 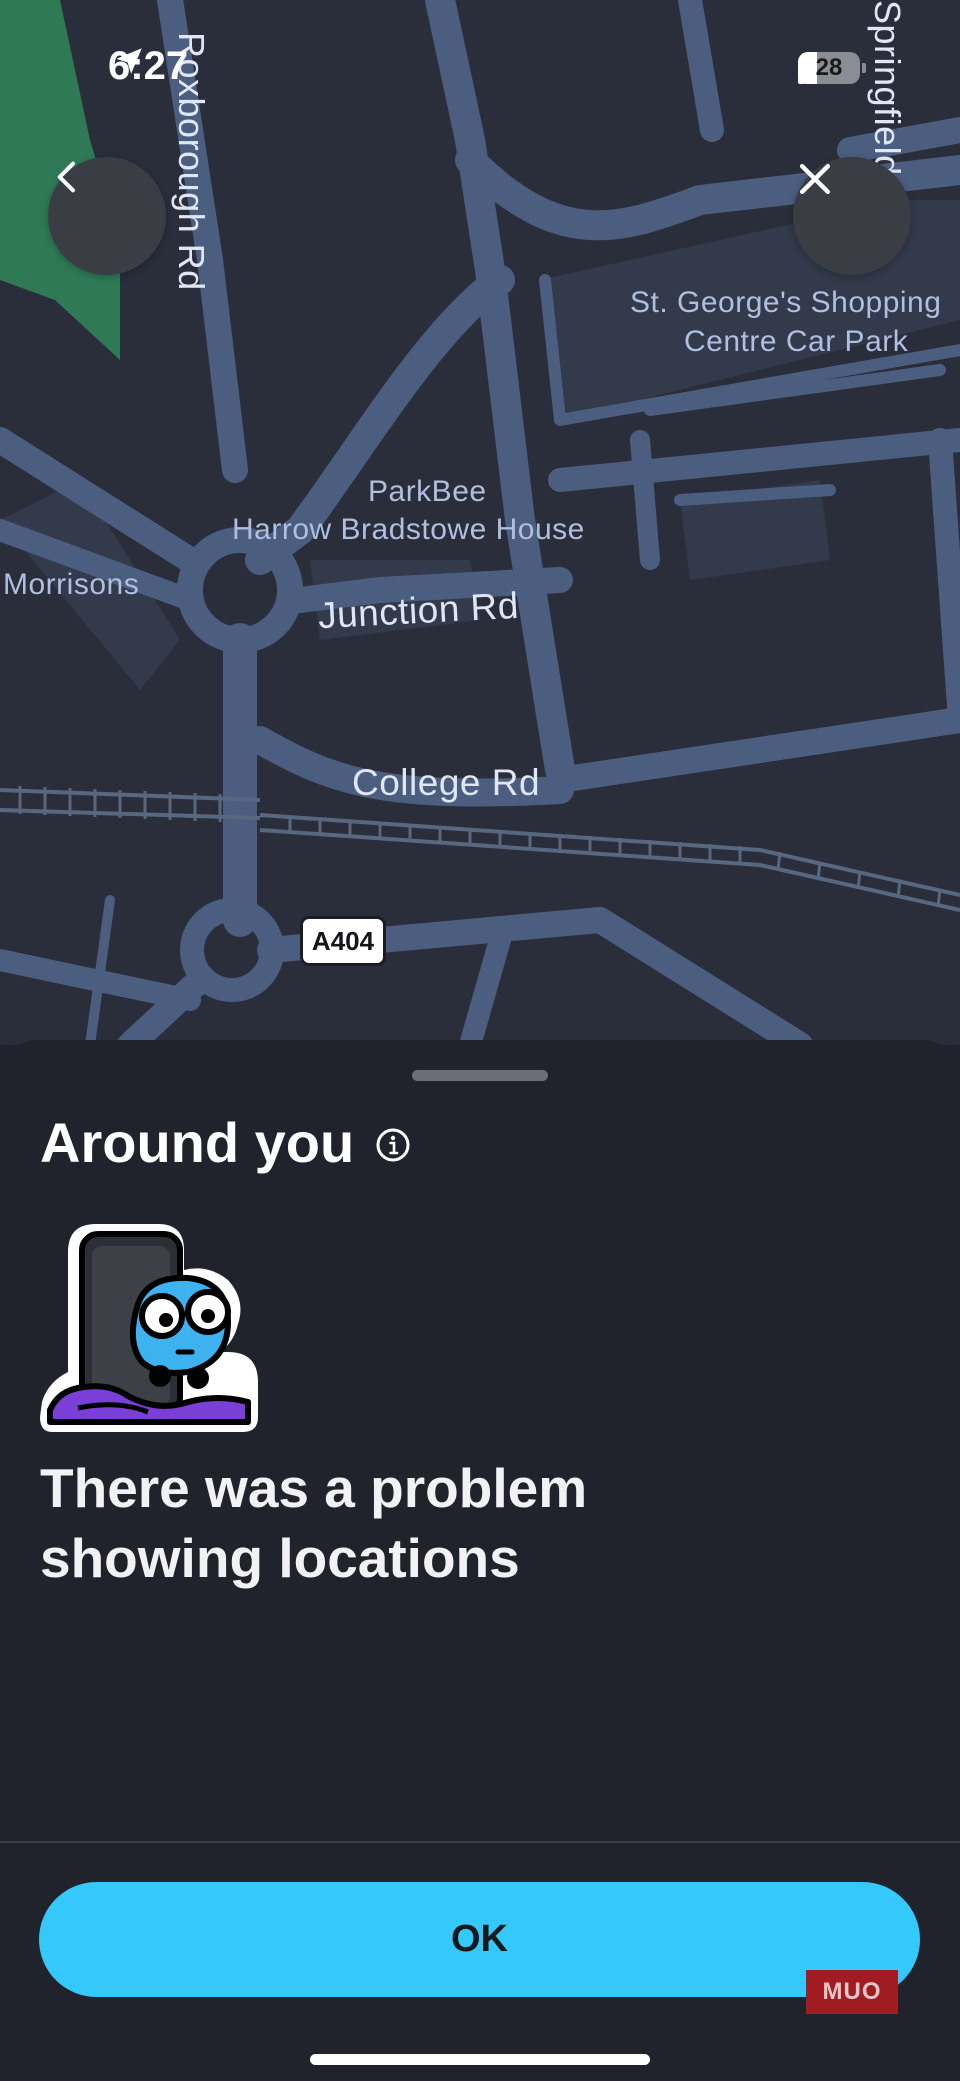 What do you see at coordinates (815, 179) in the screenshot?
I see `close-icon` at bounding box center [815, 179].